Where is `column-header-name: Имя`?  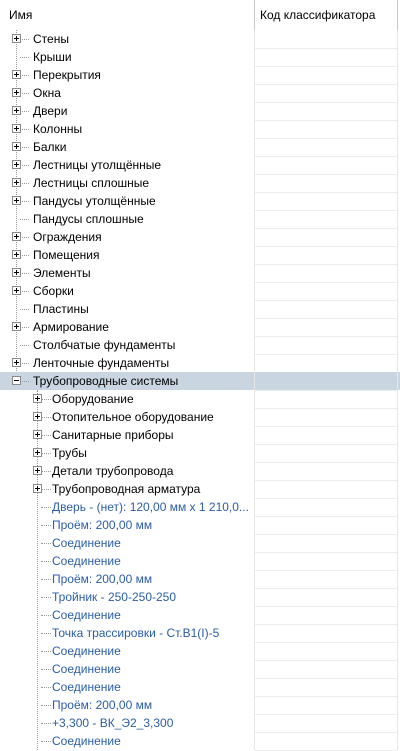
column-header-name: Имя is located at coordinates (20, 15).